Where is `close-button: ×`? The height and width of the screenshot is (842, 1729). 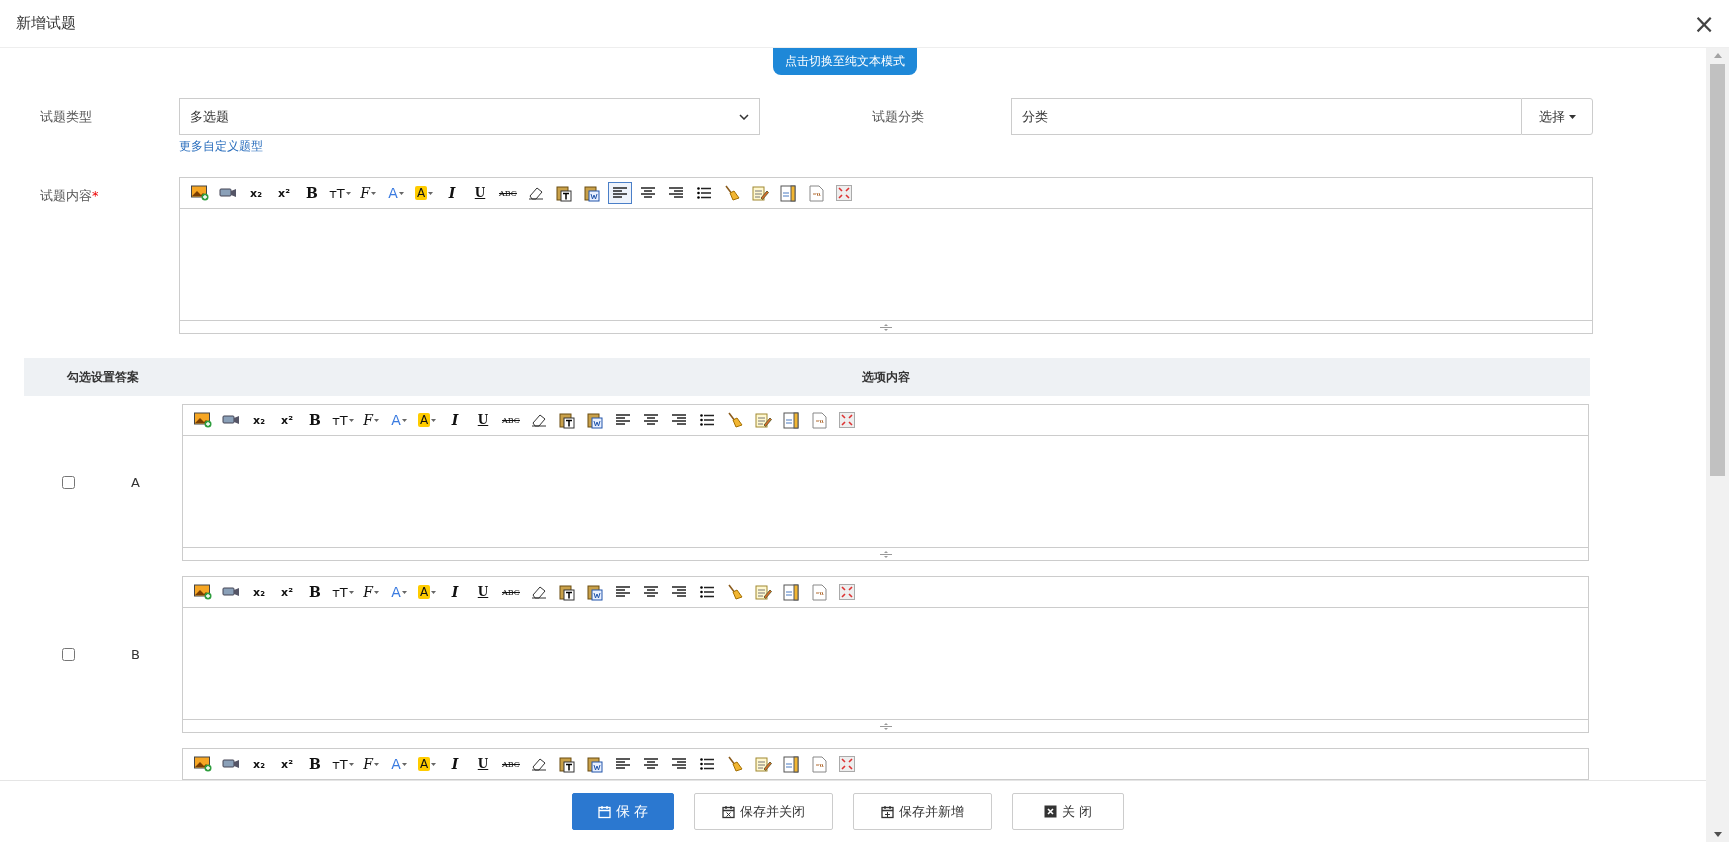
close-button: × is located at coordinates (1704, 23).